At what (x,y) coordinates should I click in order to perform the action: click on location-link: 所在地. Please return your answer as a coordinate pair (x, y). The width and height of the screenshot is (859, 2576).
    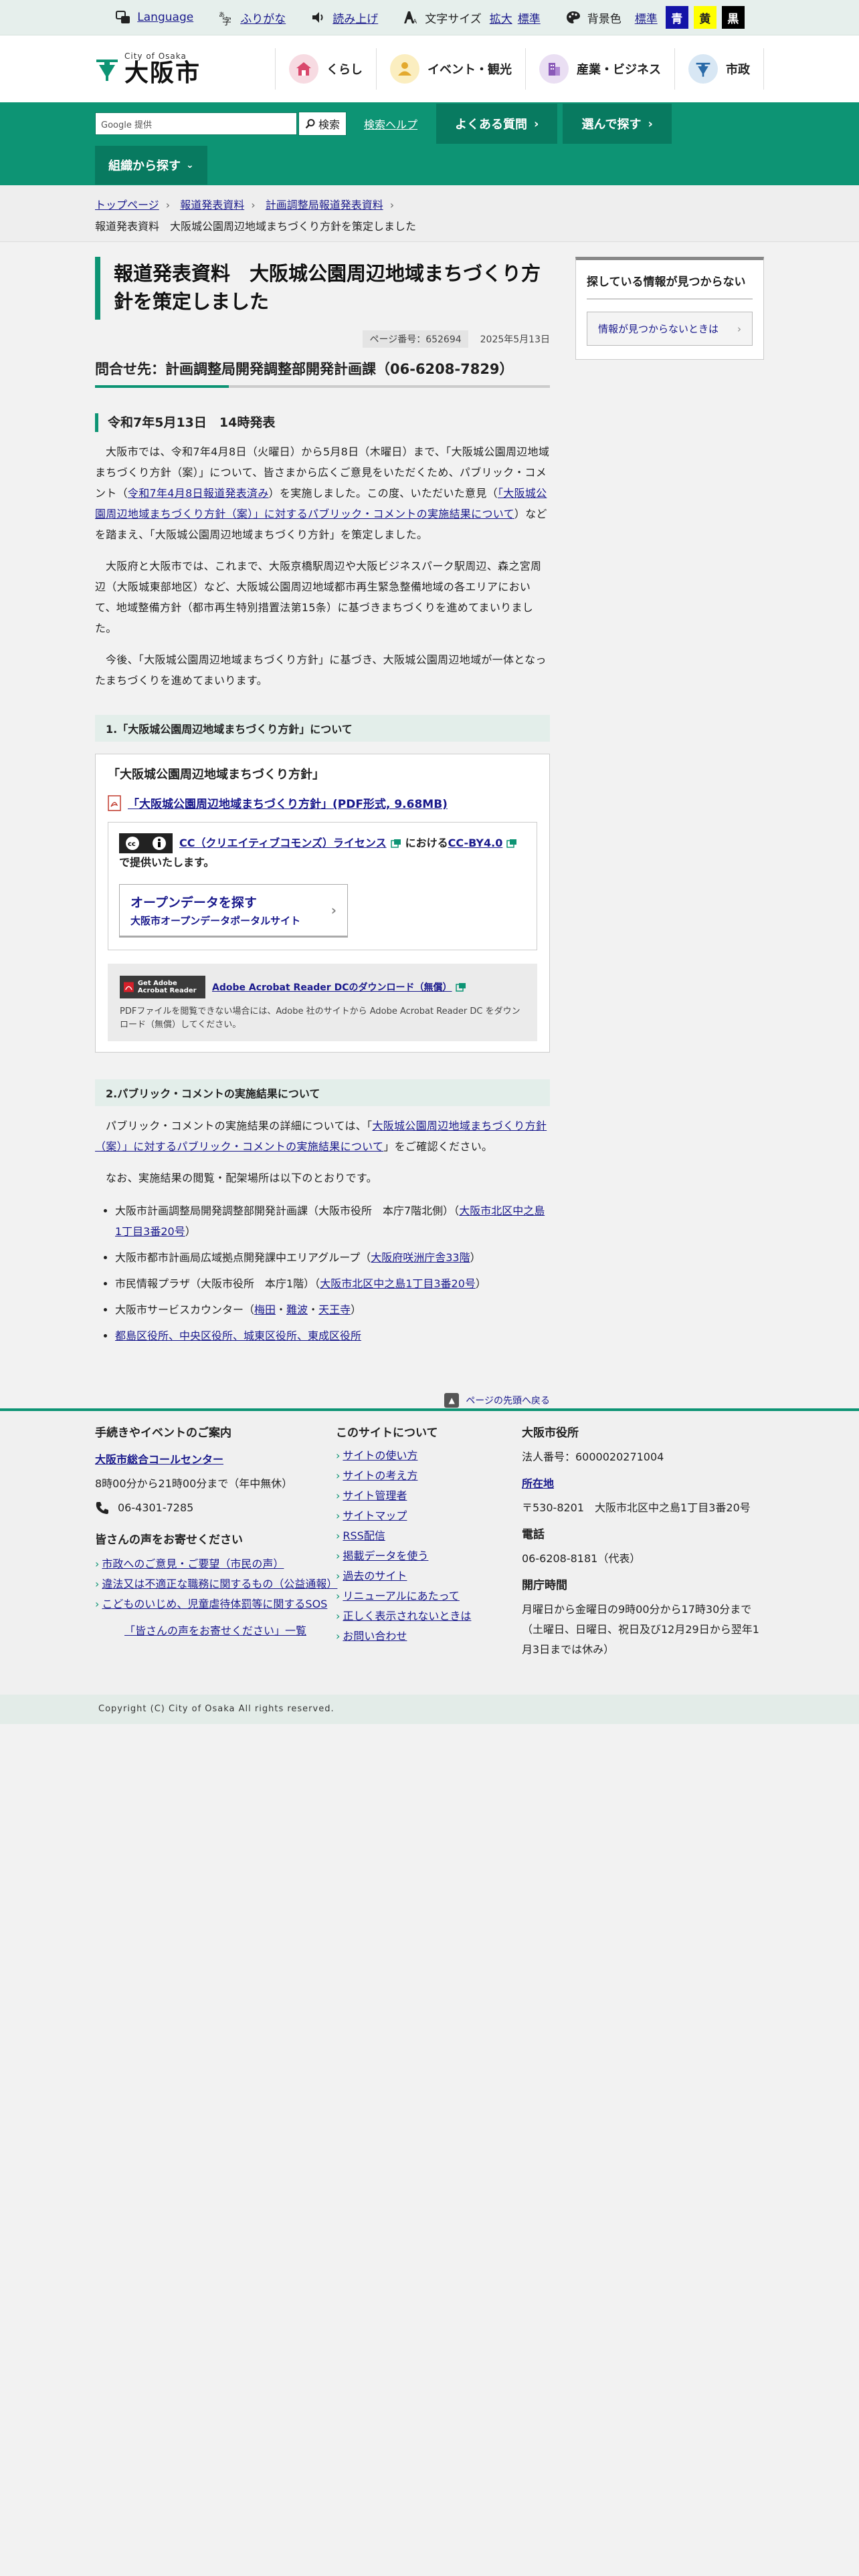
    Looking at the image, I should click on (538, 1483).